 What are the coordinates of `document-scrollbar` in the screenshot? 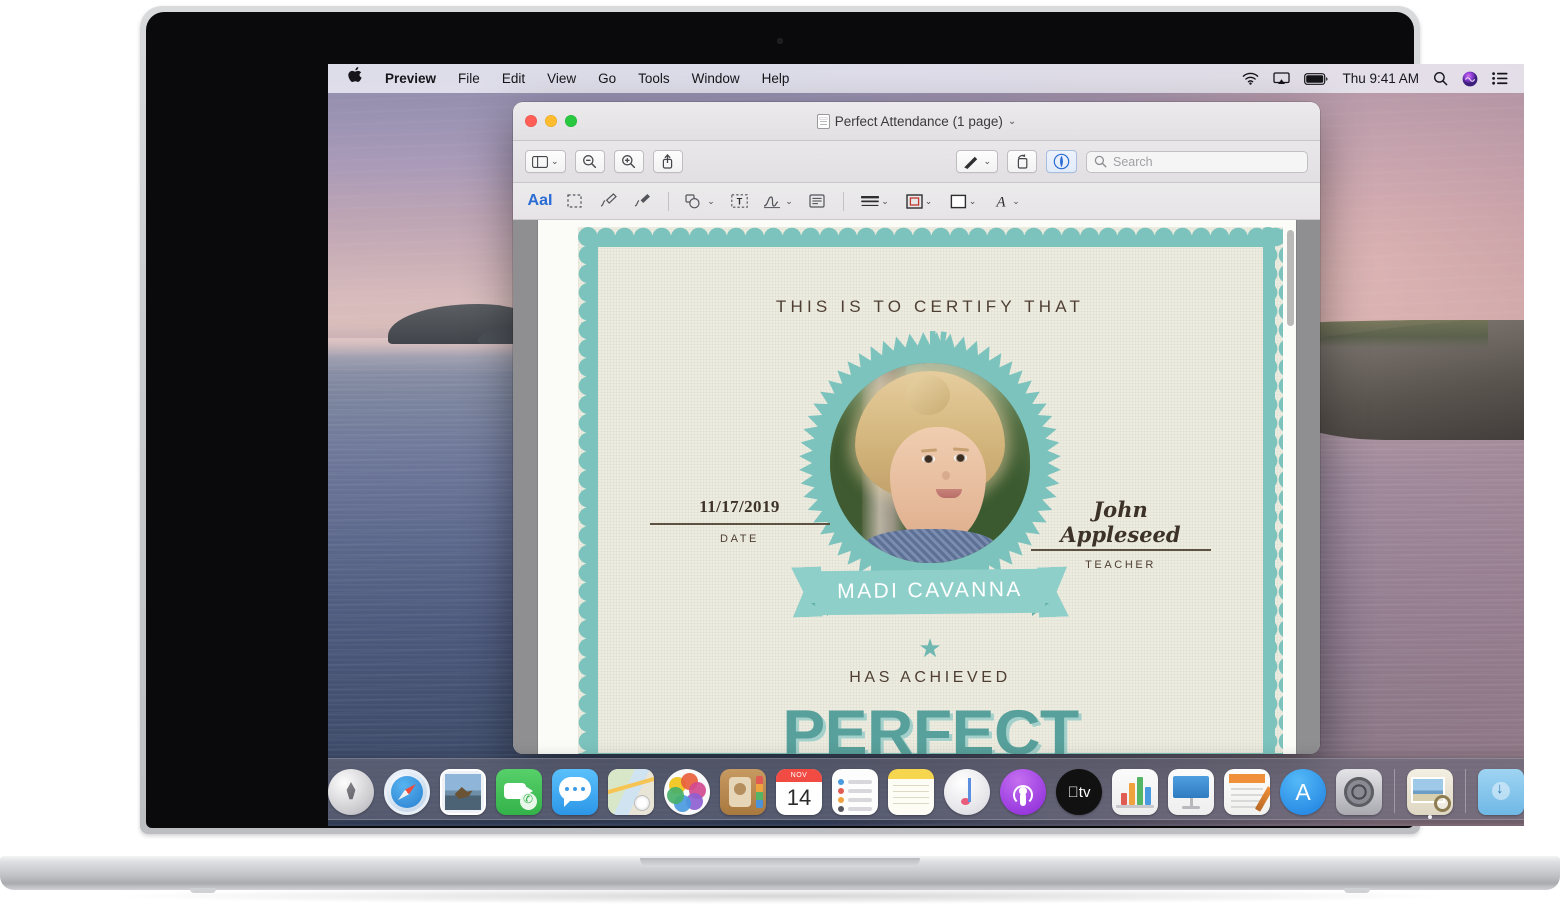 It's located at (1290, 278).